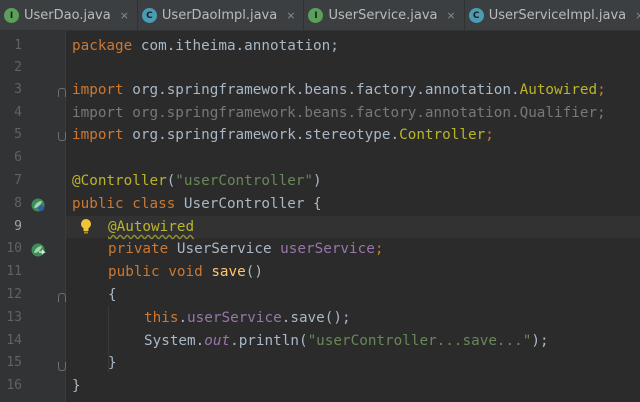  Describe the element at coordinates (18, 67) in the screenshot. I see `line-number: 2` at that location.